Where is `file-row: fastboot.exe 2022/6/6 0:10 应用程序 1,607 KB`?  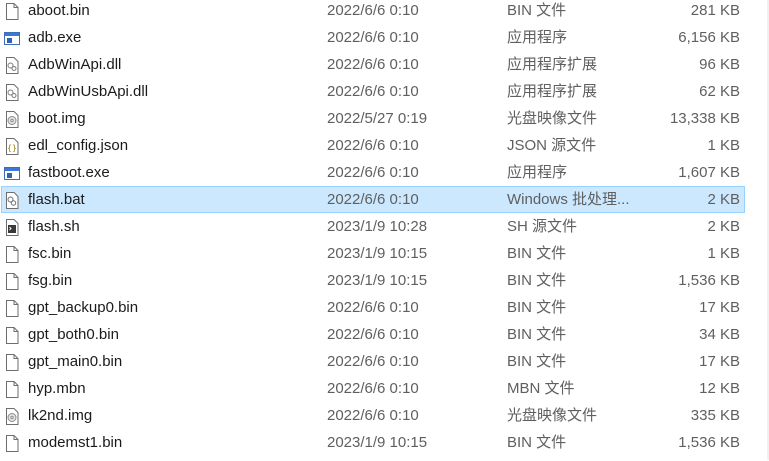
file-row: fastboot.exe 2022/6/6 0:10 应用程序 1,607 KB is located at coordinates (384, 172).